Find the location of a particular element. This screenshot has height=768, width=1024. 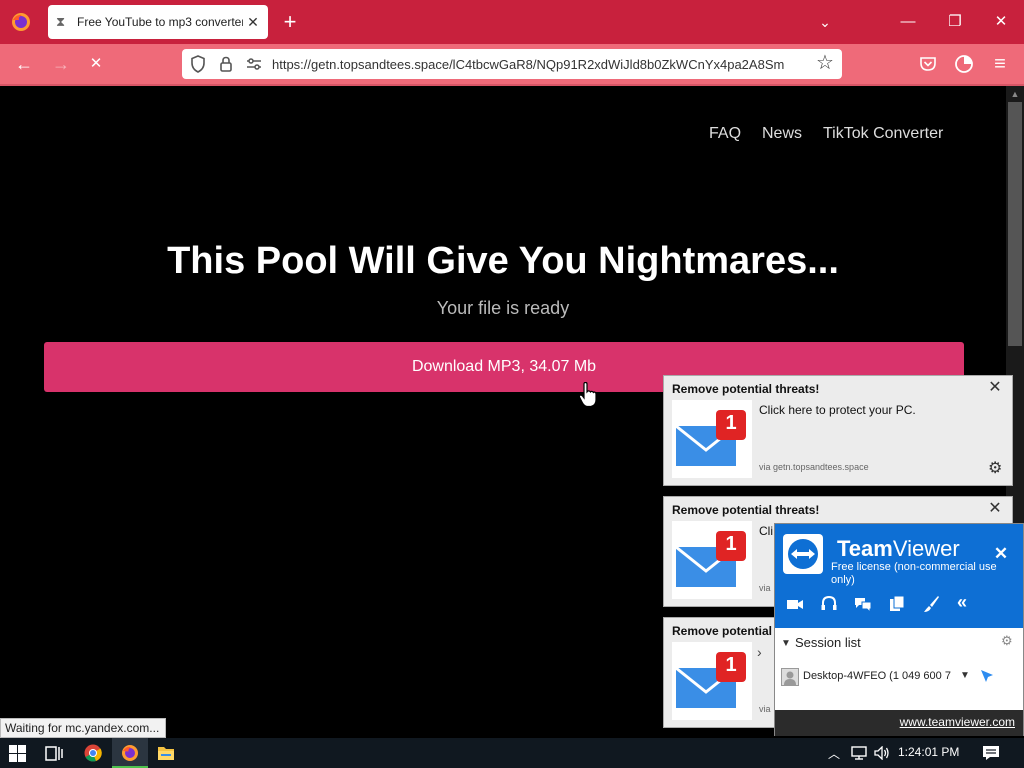

back-button: ← is located at coordinates (24, 64).